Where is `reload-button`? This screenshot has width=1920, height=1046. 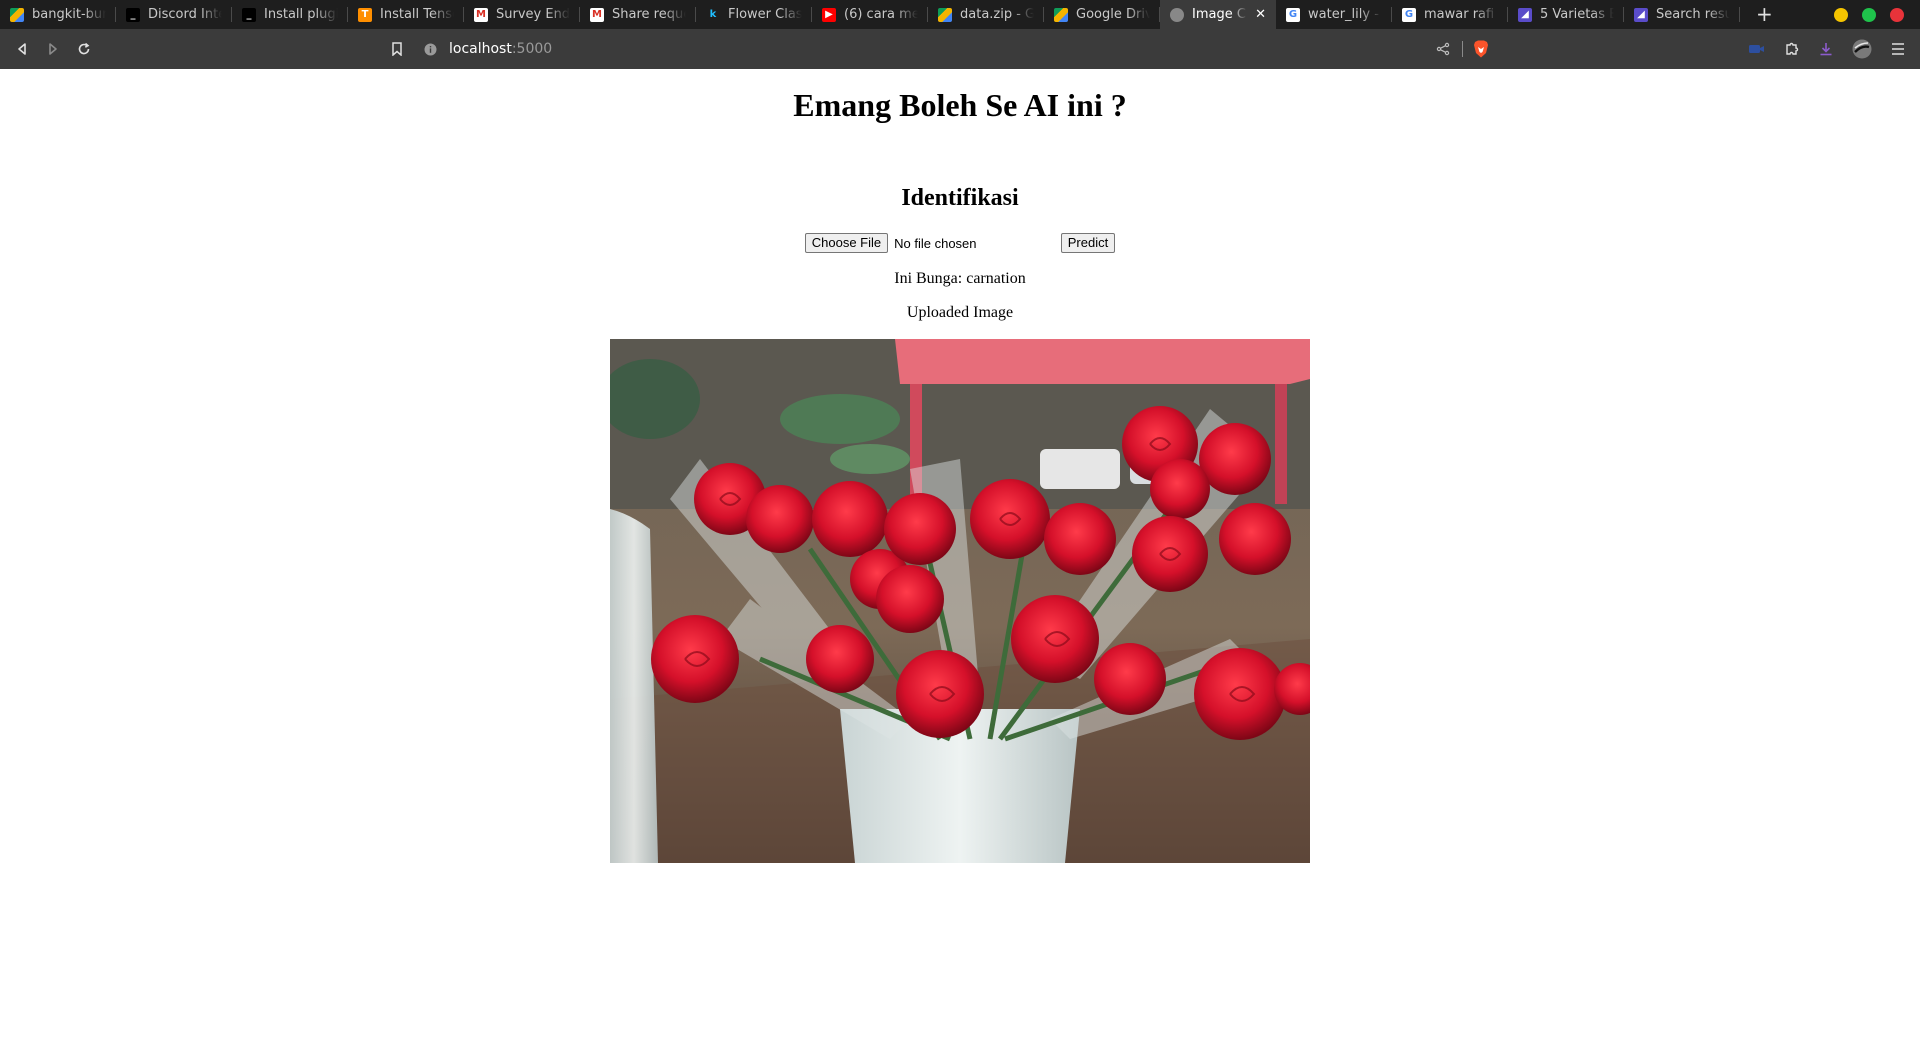
reload-button is located at coordinates (84, 49).